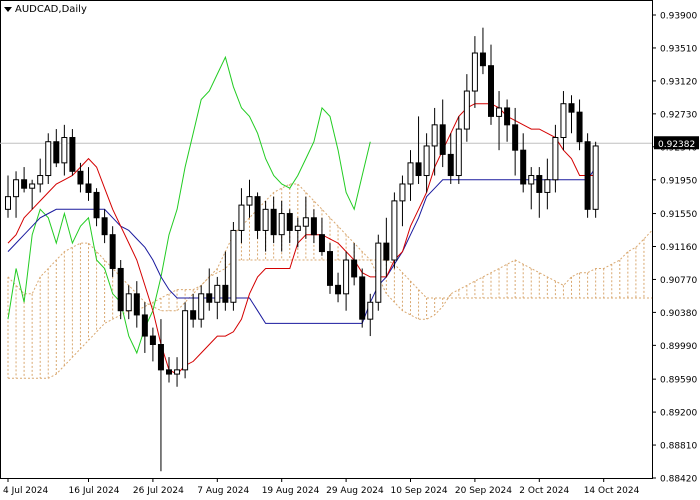 This screenshot has height=500, width=700. Describe the element at coordinates (291, 491) in the screenshot. I see `x-tick-label: 19 Aug 2024` at that location.